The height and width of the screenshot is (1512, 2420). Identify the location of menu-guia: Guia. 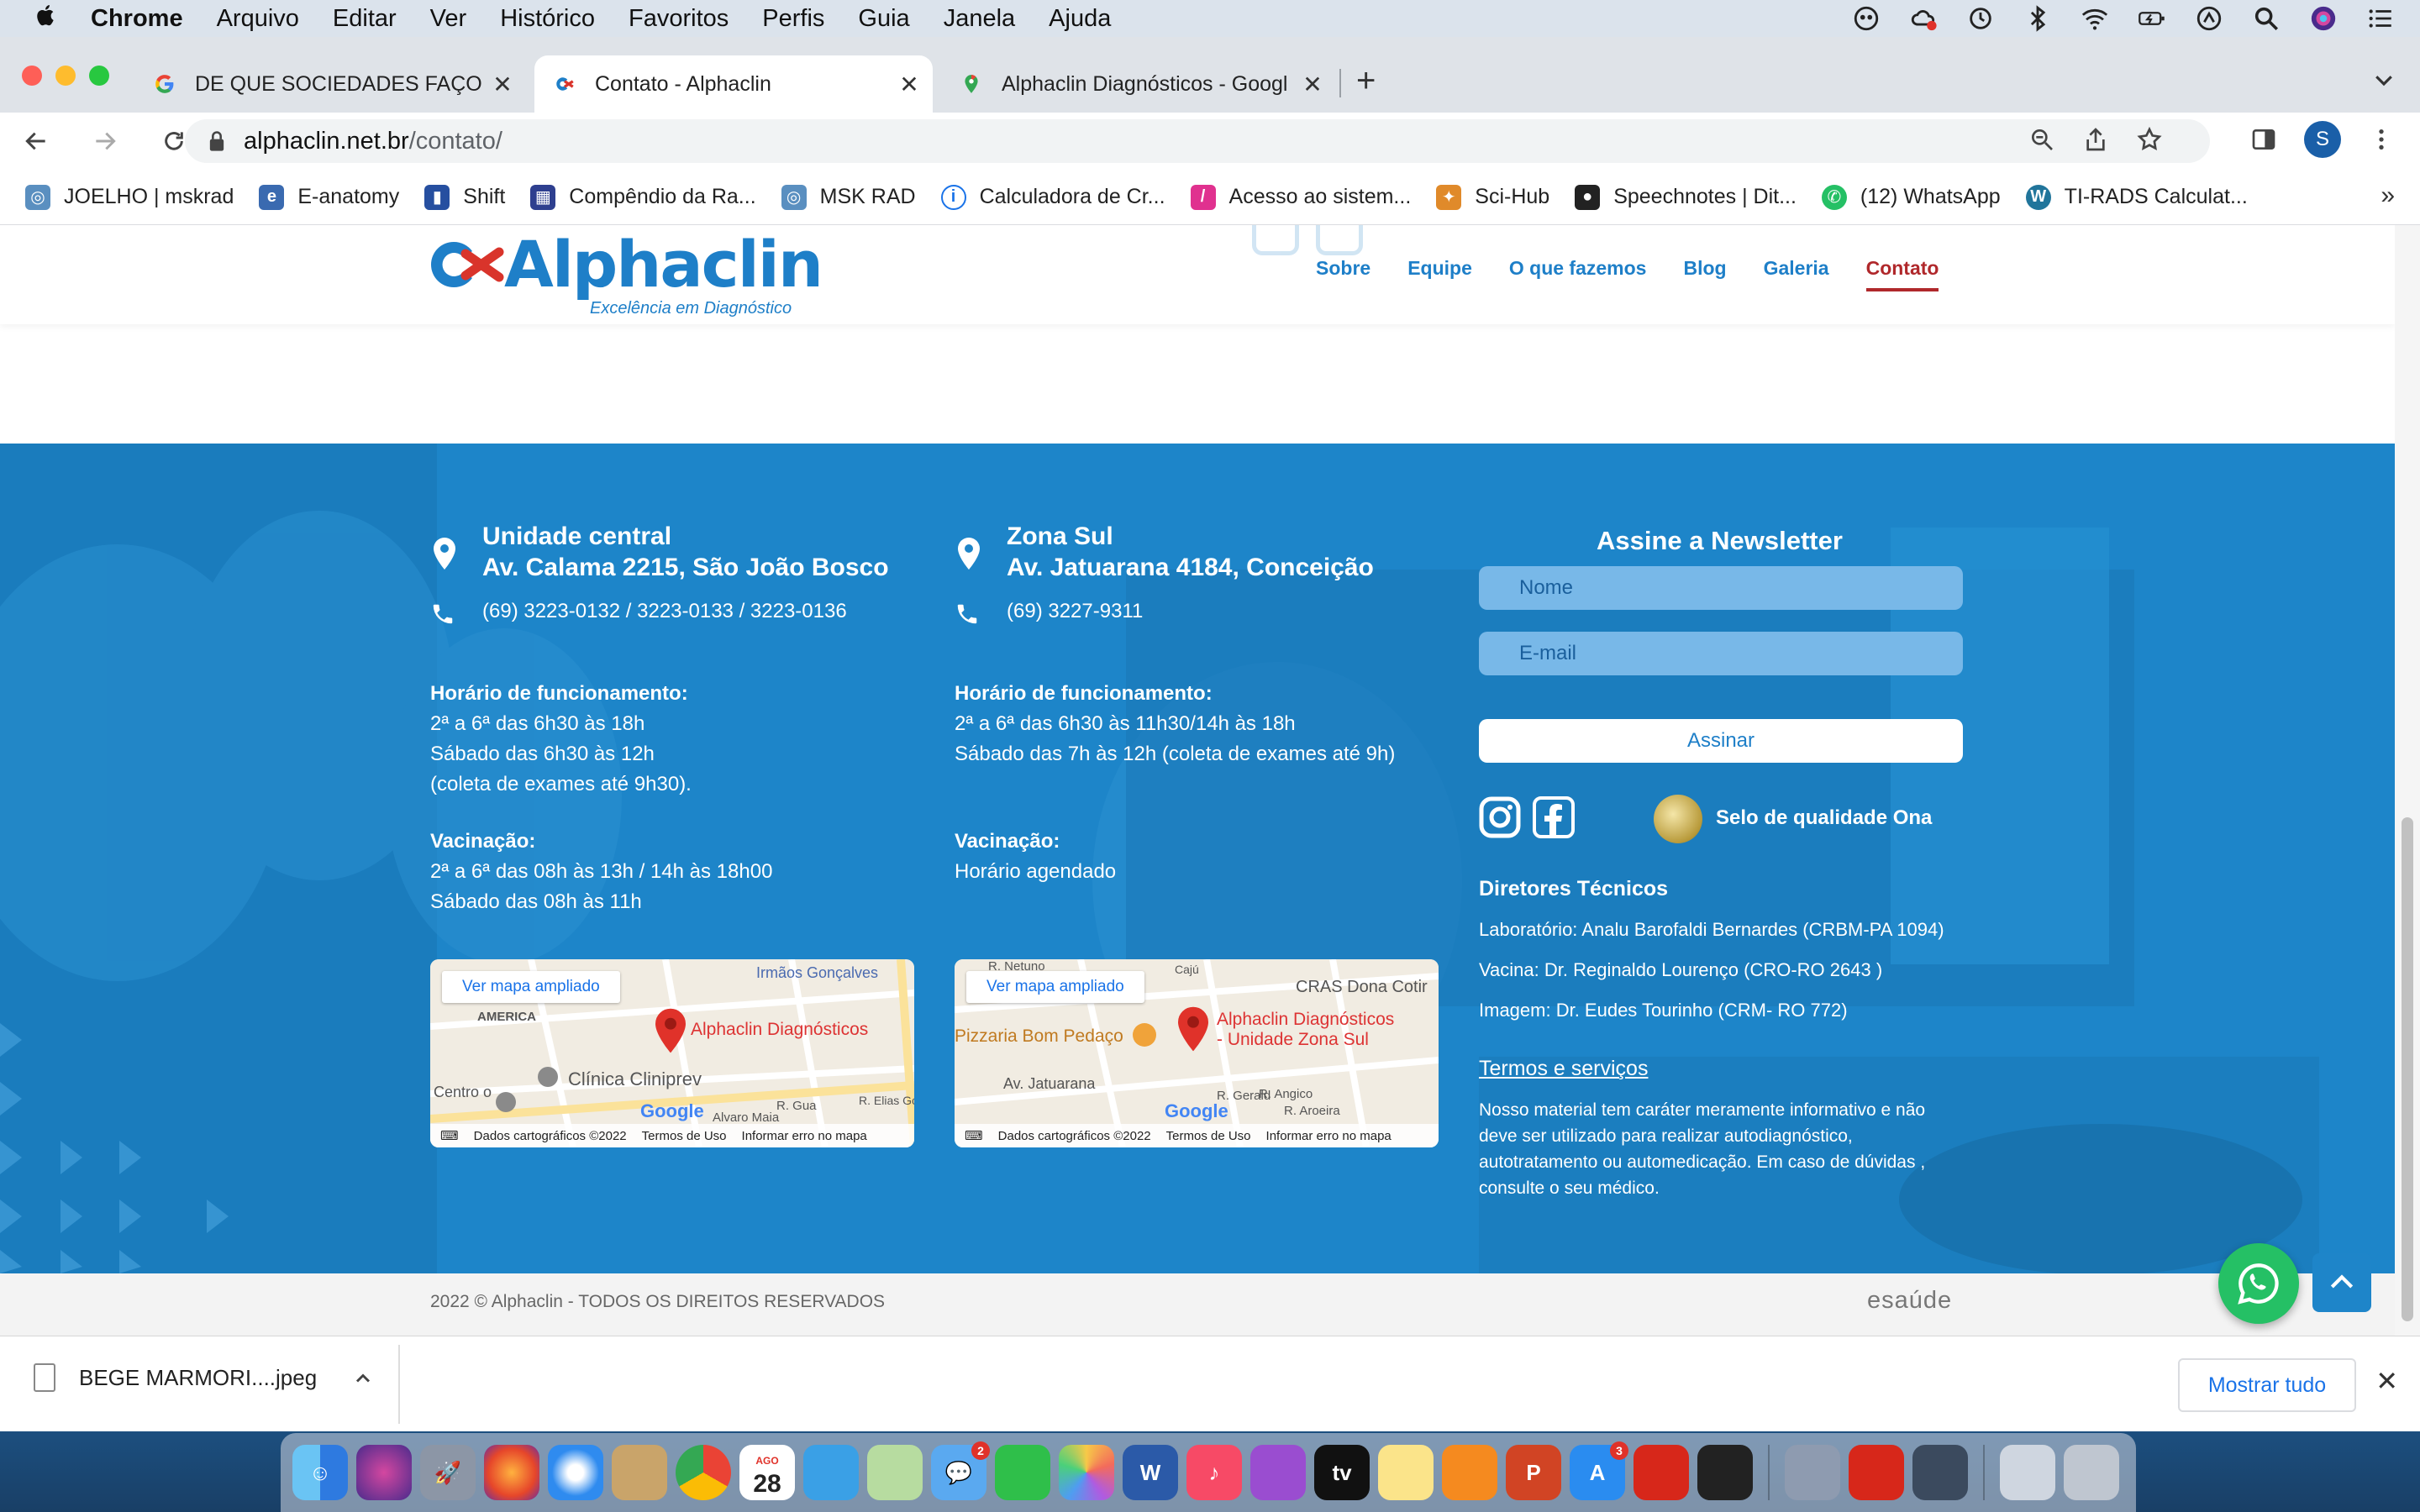
(883, 19).